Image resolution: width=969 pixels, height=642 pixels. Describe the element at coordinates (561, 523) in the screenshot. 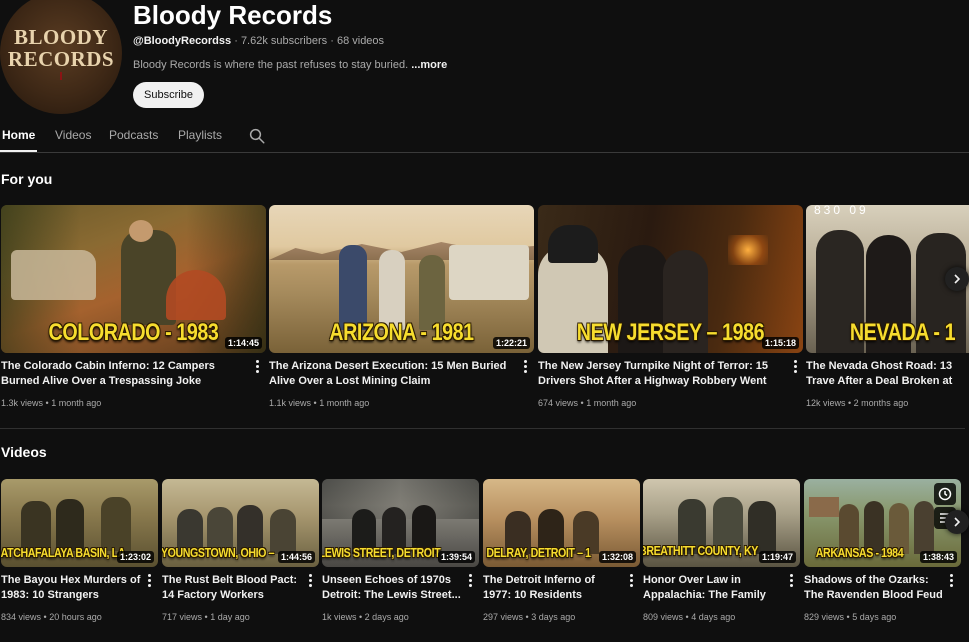

I see `video-thumbnail: DELRAY, DETROIT – 1 1:32:08` at that location.